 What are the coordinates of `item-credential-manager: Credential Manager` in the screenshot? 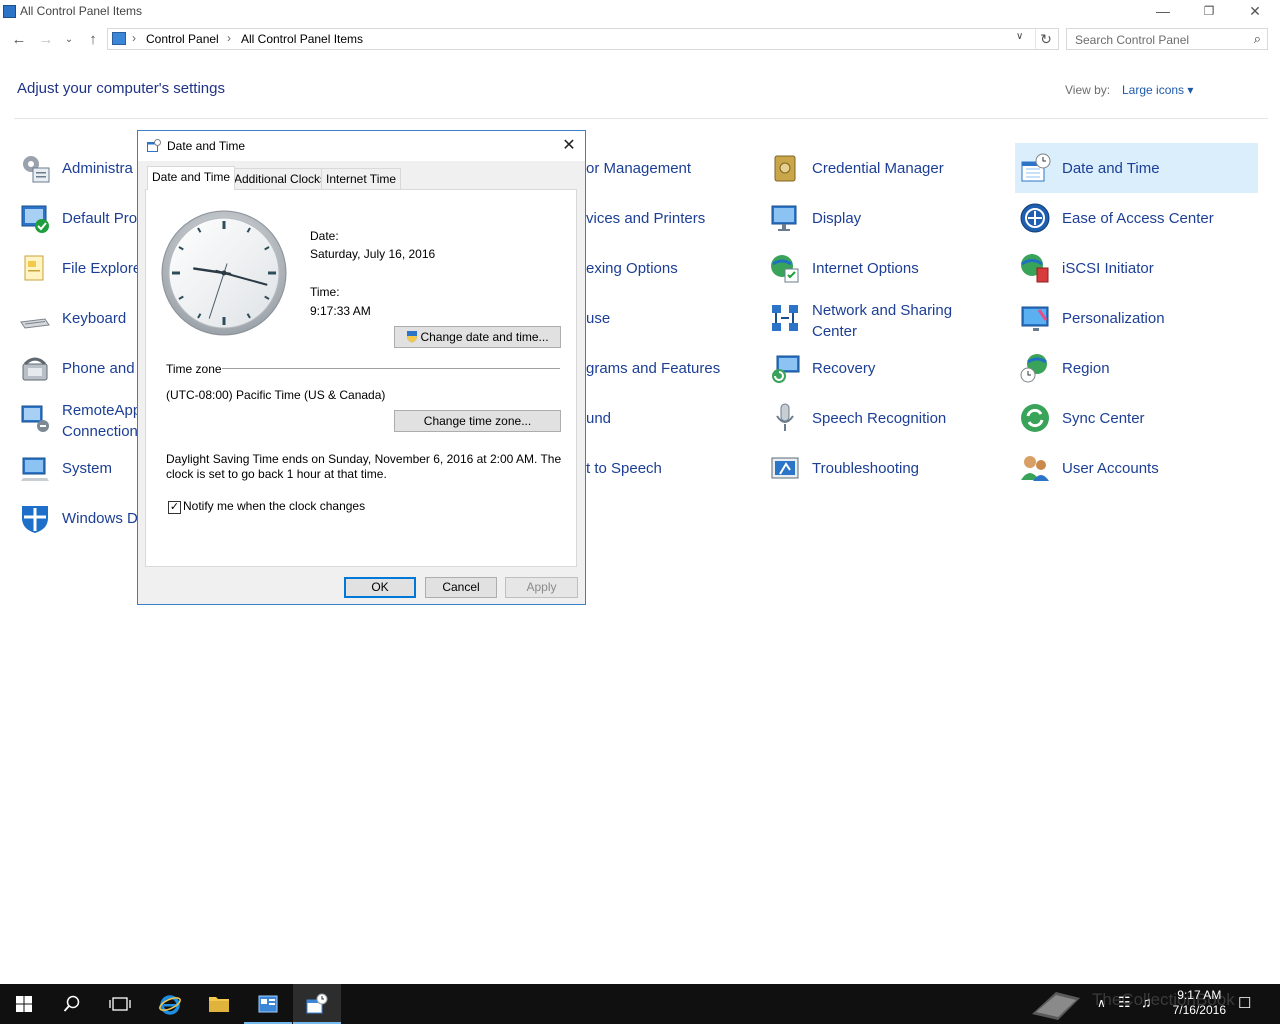 It's located at (885, 168).